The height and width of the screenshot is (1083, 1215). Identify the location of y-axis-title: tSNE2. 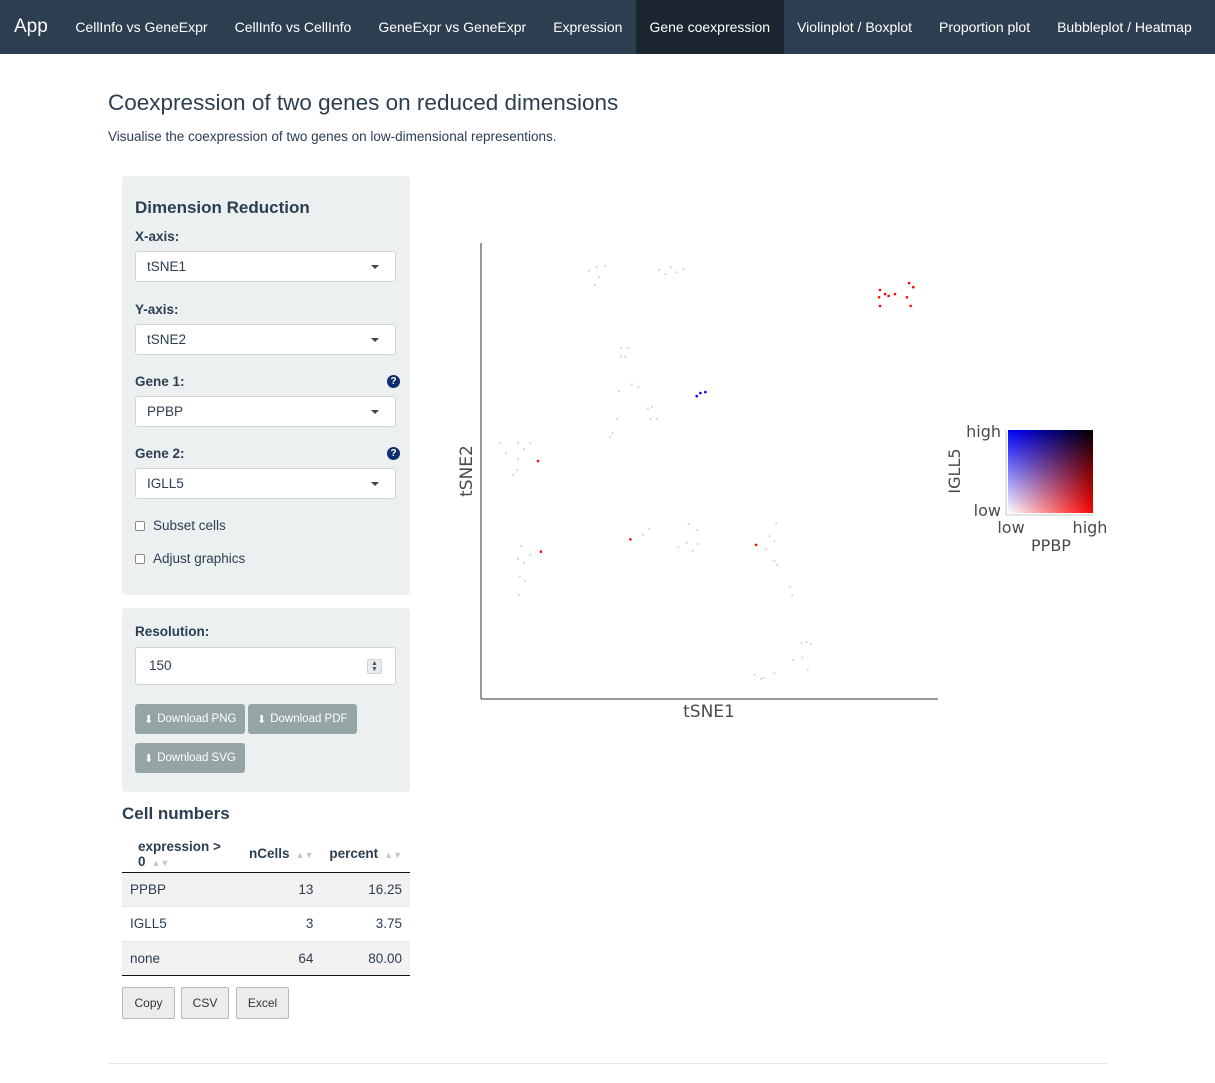
(467, 471).